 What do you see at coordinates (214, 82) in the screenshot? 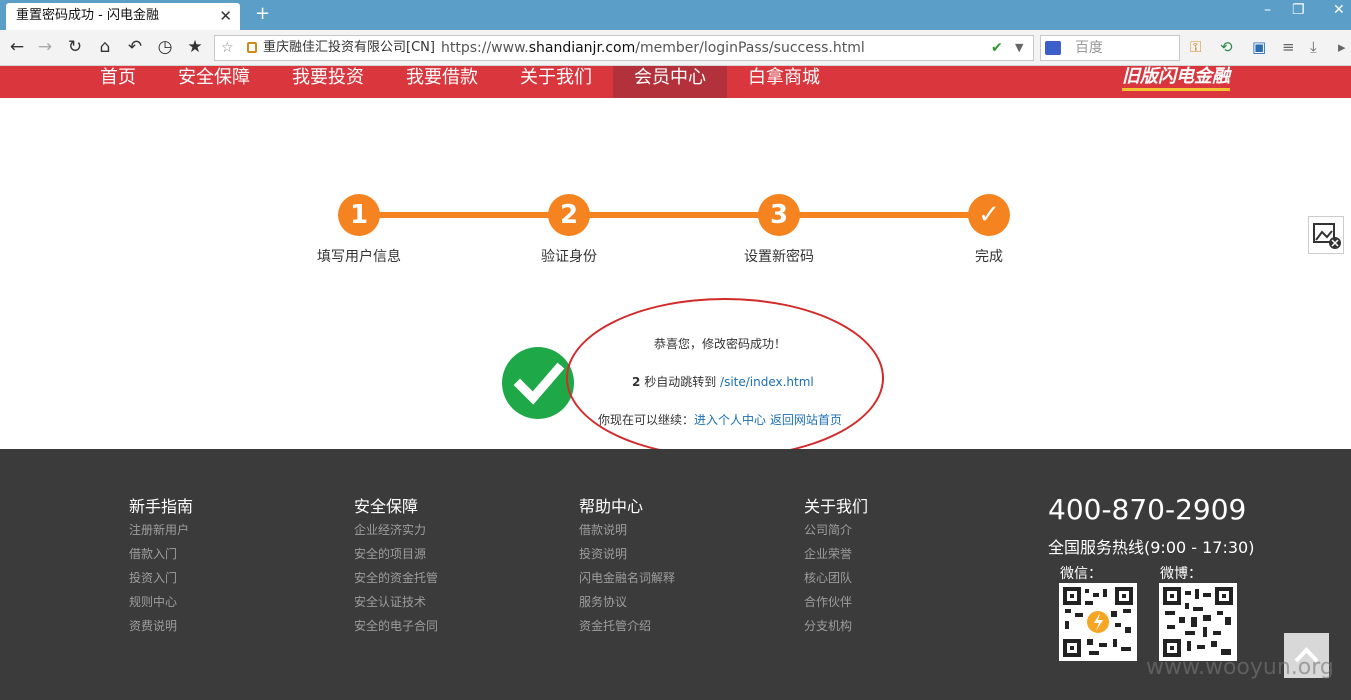
I see `nav-item-security: 安全保障` at bounding box center [214, 82].